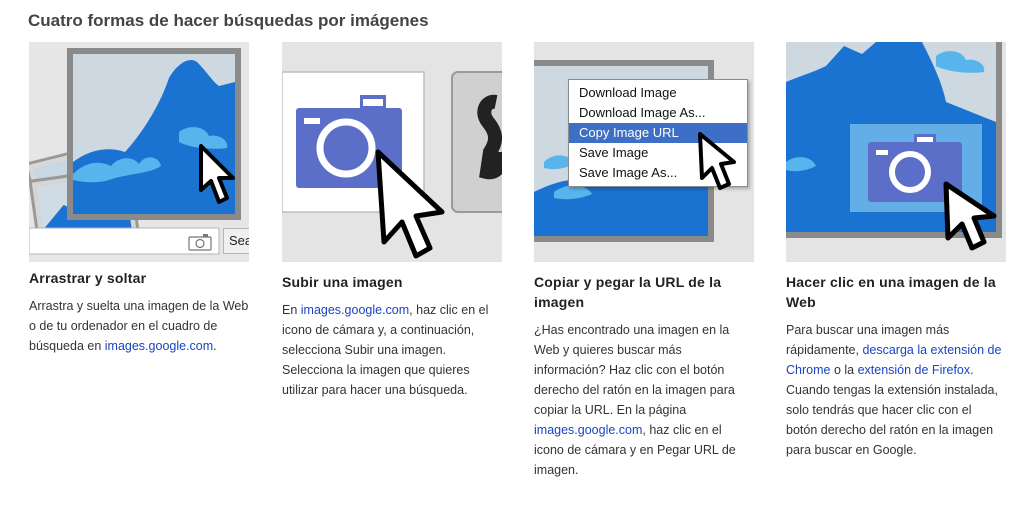 The image size is (1030, 509). What do you see at coordinates (88, 278) in the screenshot?
I see `card-title: Arrastrar y soltar` at bounding box center [88, 278].